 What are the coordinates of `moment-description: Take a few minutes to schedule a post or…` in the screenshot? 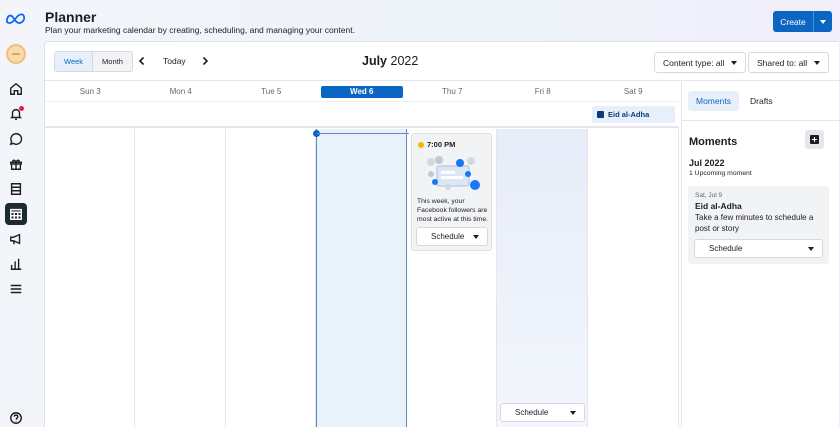 It's located at (754, 223).